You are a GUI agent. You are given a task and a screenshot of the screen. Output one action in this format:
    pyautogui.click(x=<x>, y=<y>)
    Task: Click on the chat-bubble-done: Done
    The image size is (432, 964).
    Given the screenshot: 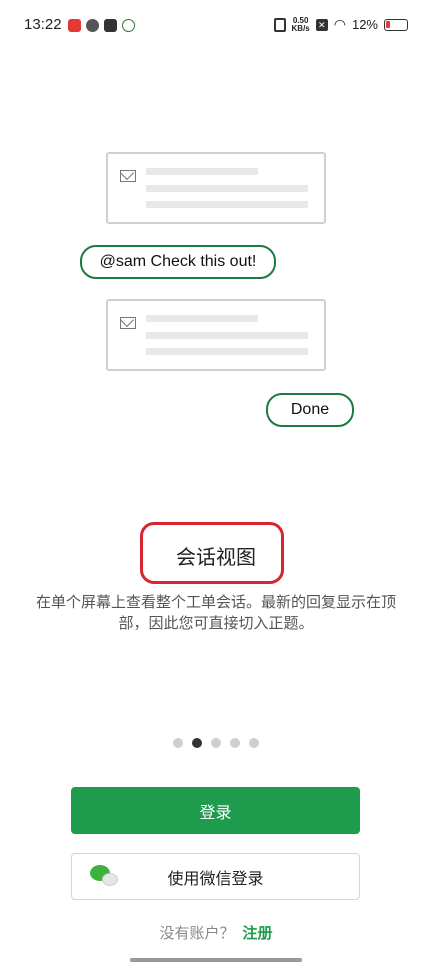 What is the action you would take?
    pyautogui.click(x=310, y=410)
    